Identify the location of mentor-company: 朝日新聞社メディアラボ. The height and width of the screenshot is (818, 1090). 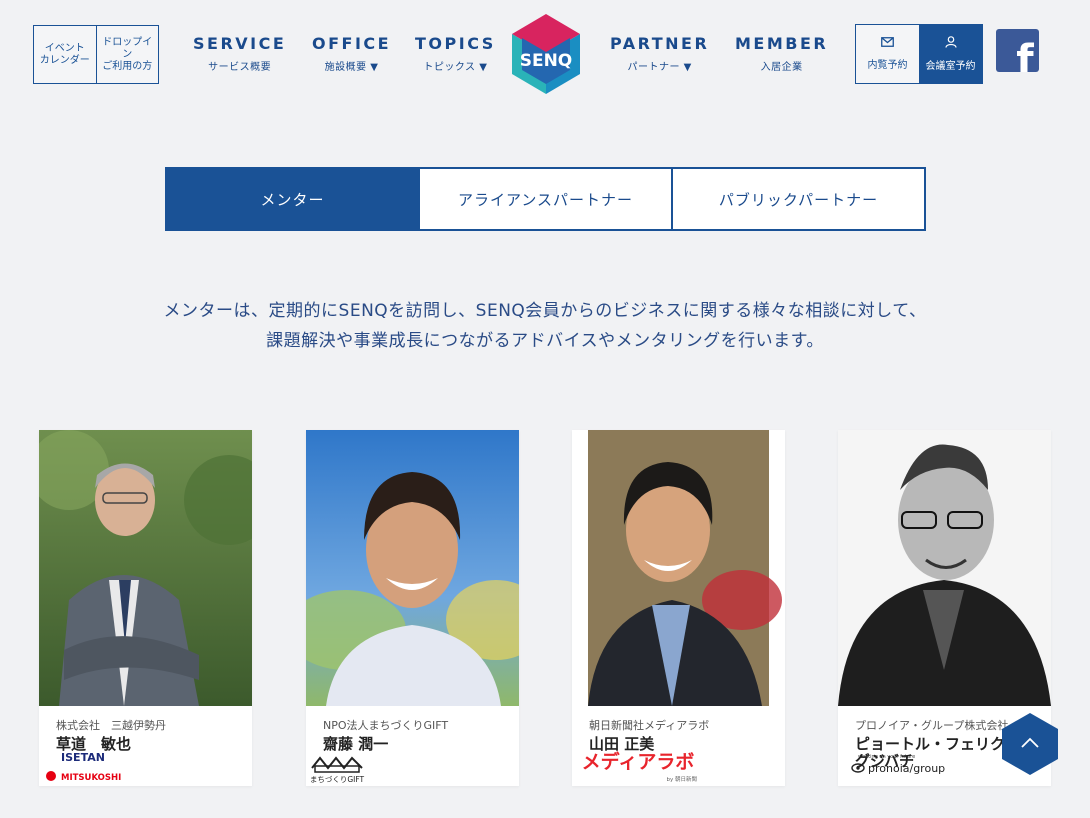
(649, 725).